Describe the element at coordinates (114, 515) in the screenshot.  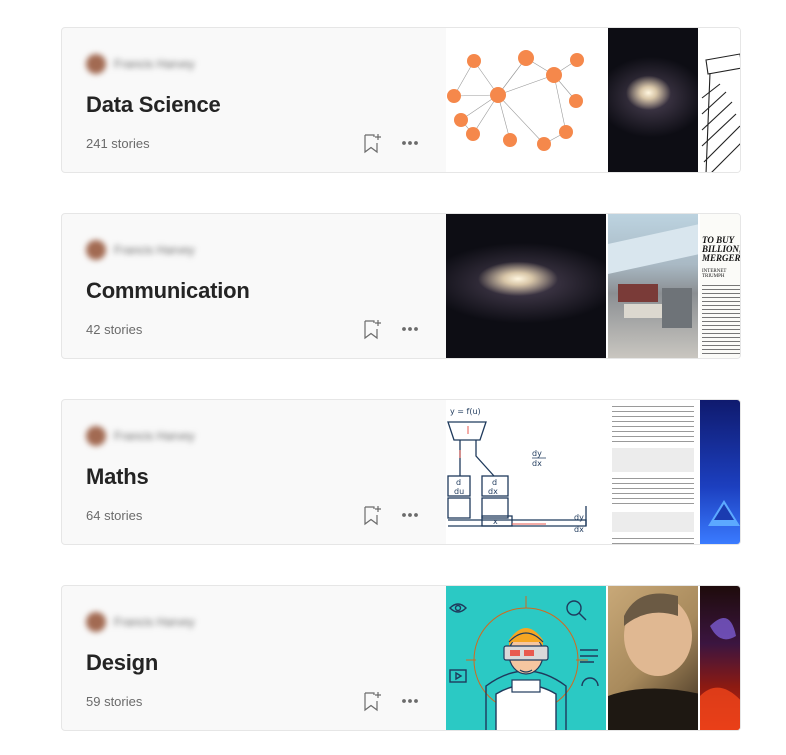
I see `story-count: 64 stories` at that location.